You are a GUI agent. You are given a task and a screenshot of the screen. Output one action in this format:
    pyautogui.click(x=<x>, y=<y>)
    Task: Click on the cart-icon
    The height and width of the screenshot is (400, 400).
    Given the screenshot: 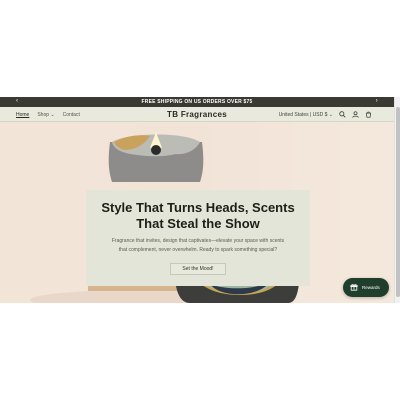 What is the action you would take?
    pyautogui.click(x=368, y=114)
    